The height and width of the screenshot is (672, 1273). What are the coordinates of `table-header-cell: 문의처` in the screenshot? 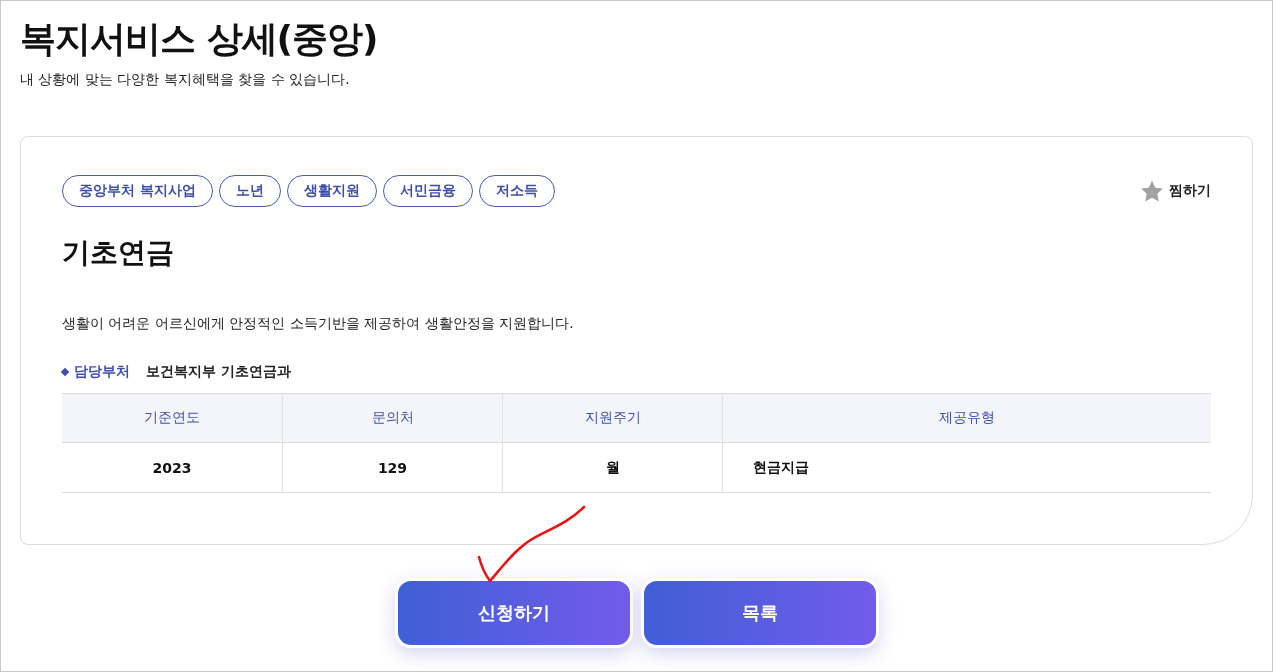 It's located at (392, 418).